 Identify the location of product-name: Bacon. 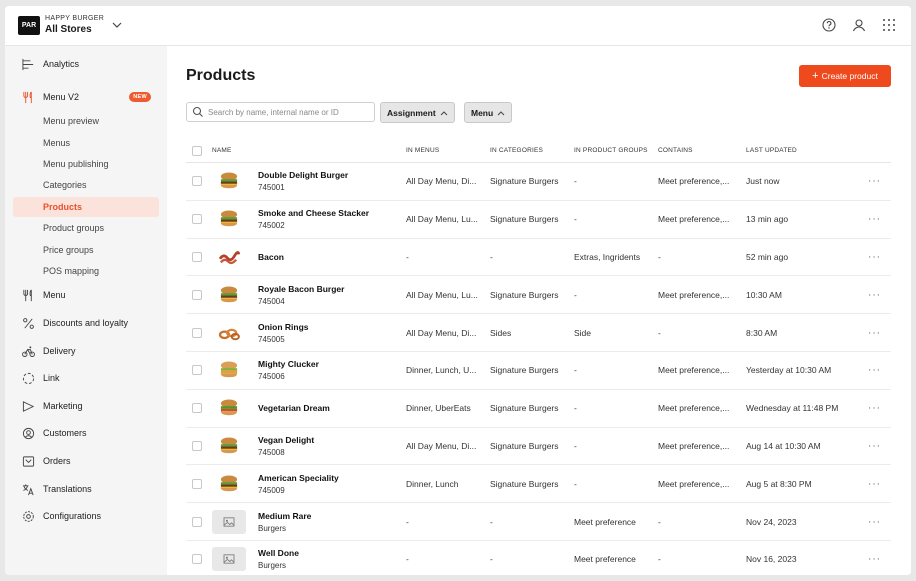
(271, 257).